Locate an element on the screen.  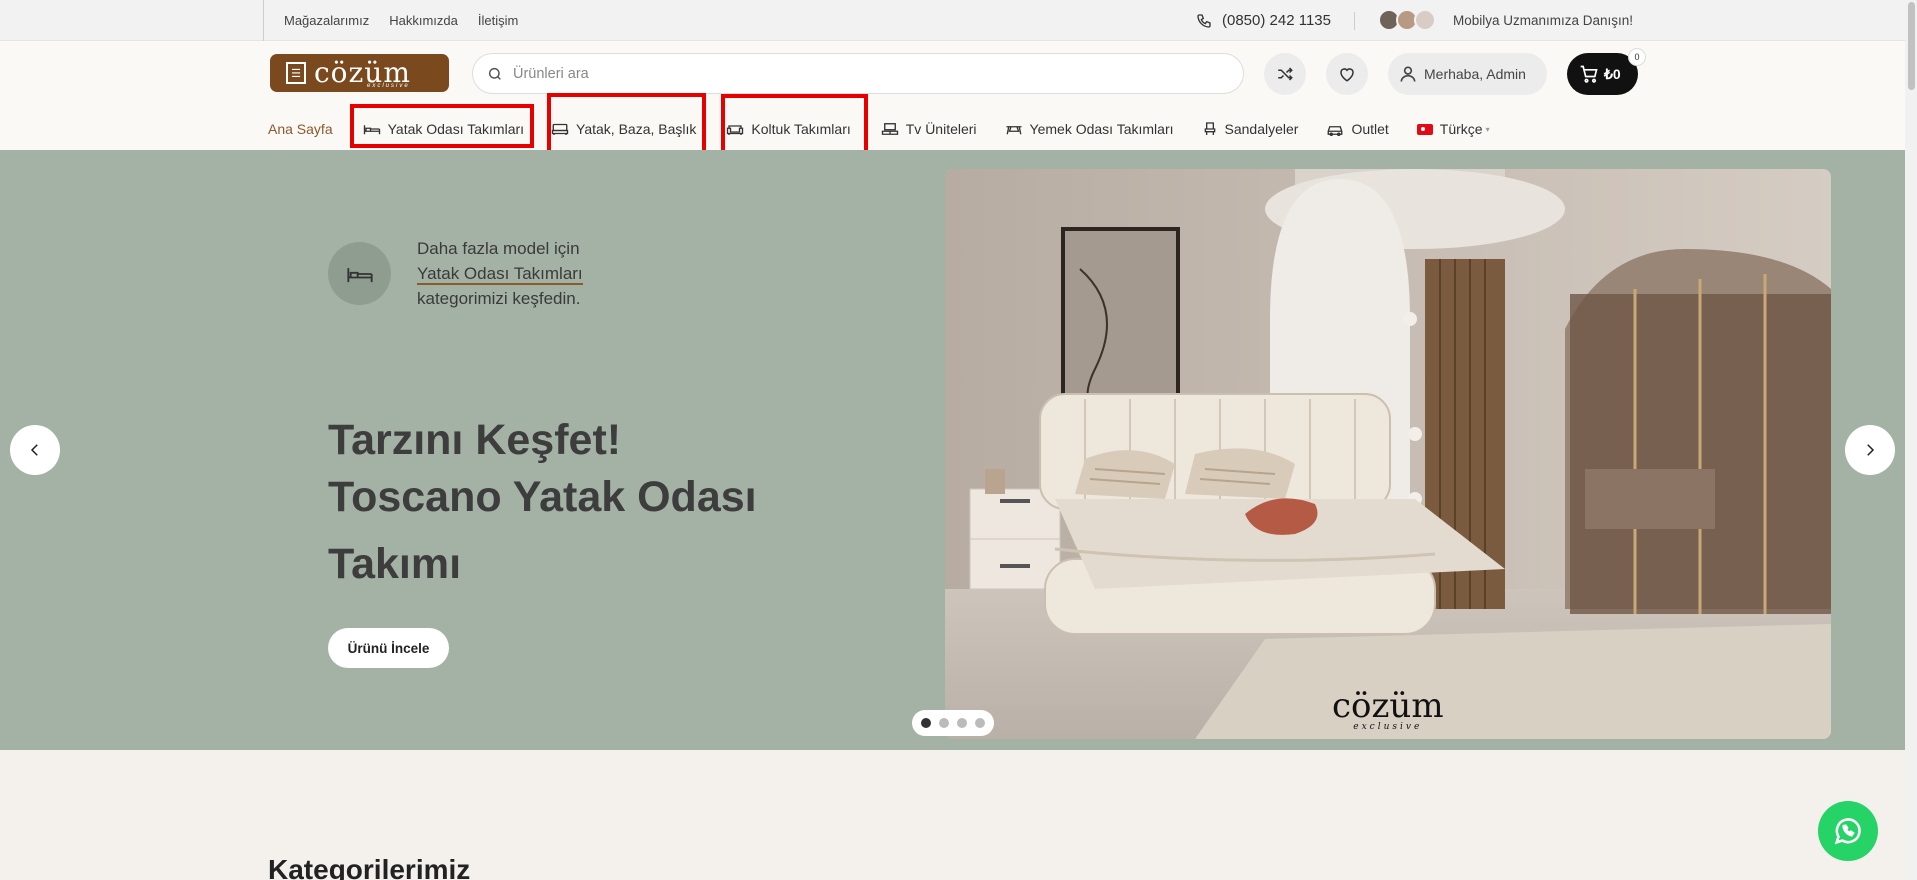
search-icon is located at coordinates (494, 73).